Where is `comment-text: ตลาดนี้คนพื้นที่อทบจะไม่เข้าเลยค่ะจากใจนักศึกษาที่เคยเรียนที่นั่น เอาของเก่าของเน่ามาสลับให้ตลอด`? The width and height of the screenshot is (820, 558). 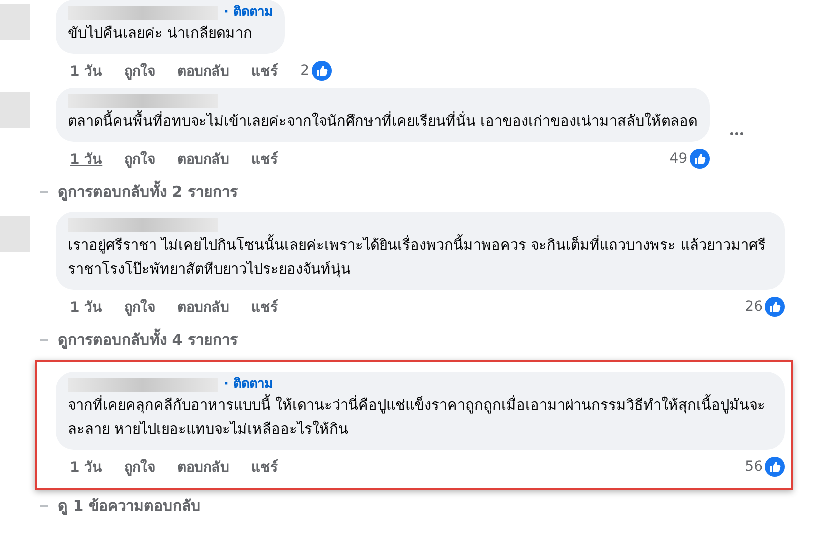 comment-text: ตลาดนี้คนพื้นที่อทบจะไม่เข้าเลยค่ะจากใจนักศึกษาที่เคยเรียนที่นั่น เอาของเก่าของเน่ามาสลับให้ตลอด is located at coordinates (383, 122).